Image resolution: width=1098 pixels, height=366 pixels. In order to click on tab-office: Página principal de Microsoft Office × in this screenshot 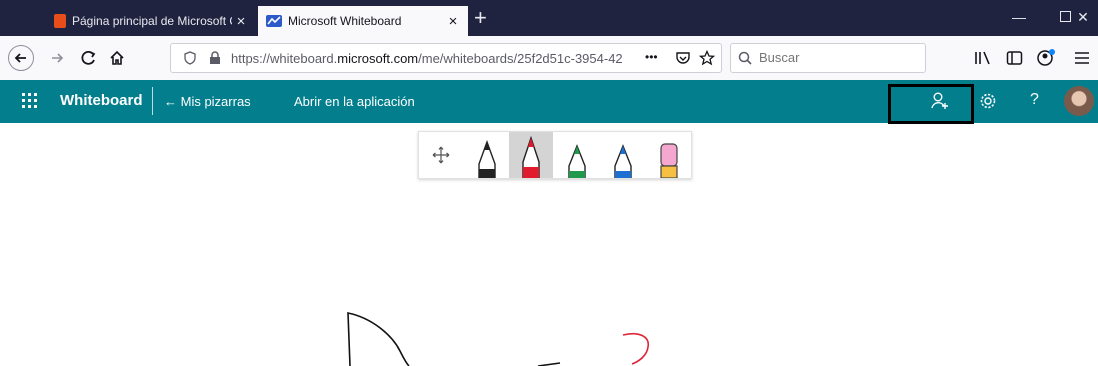, I will do `click(150, 21)`.